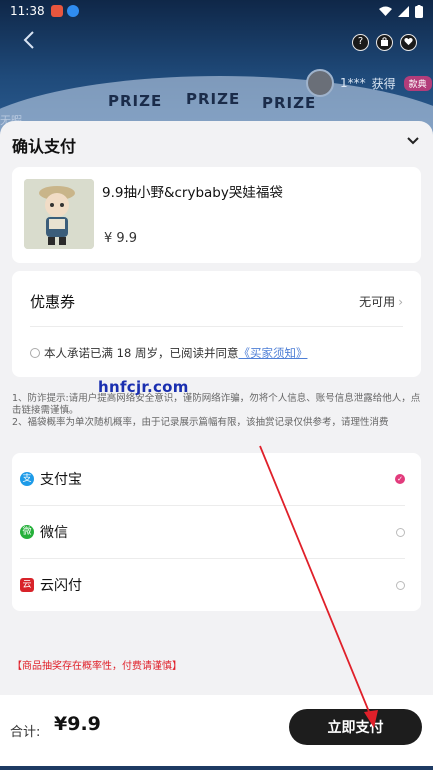 This screenshot has height=770, width=433. Describe the element at coordinates (44, 146) in the screenshot. I see `sheet-title: 确认支付` at that location.